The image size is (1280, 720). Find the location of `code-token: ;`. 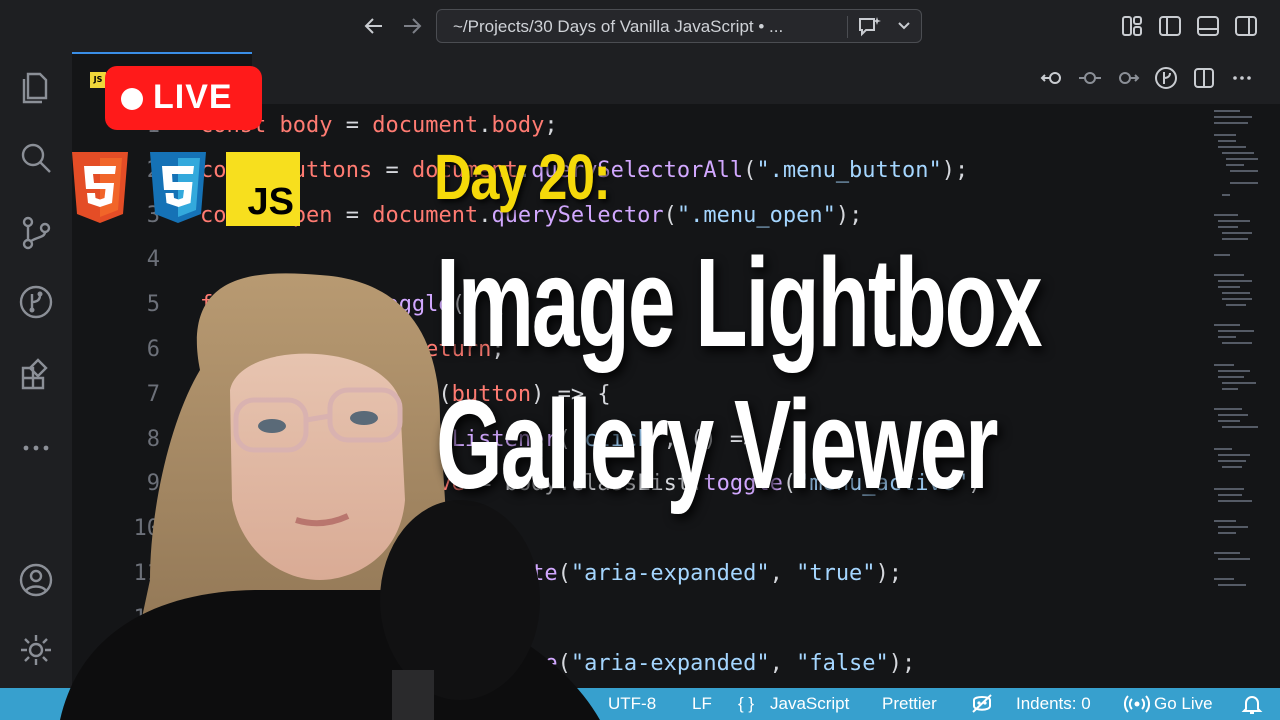

code-token: ; is located at coordinates (551, 125).